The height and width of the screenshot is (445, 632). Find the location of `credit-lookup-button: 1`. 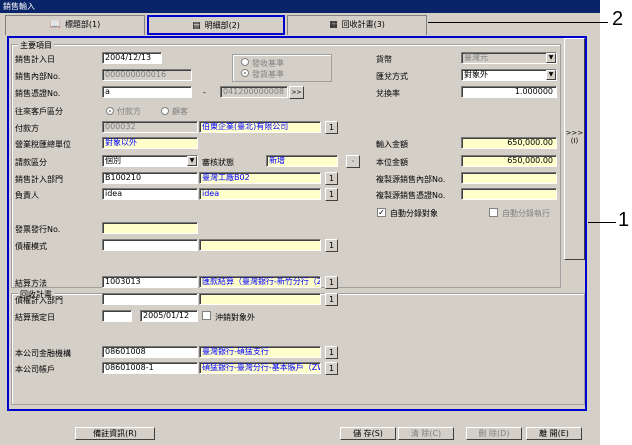

credit-lookup-button: 1 is located at coordinates (331, 245).